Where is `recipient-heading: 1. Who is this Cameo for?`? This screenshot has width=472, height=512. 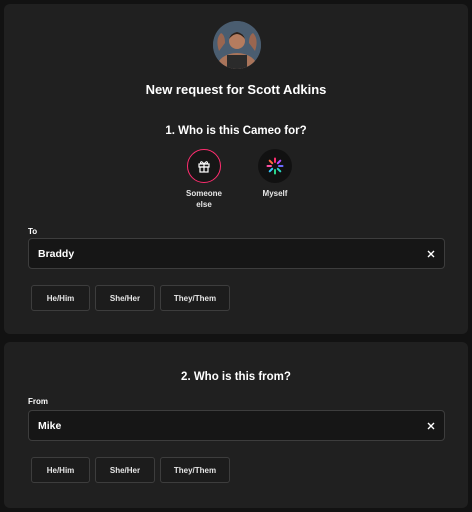 recipient-heading: 1. Who is this Cameo for? is located at coordinates (236, 131).